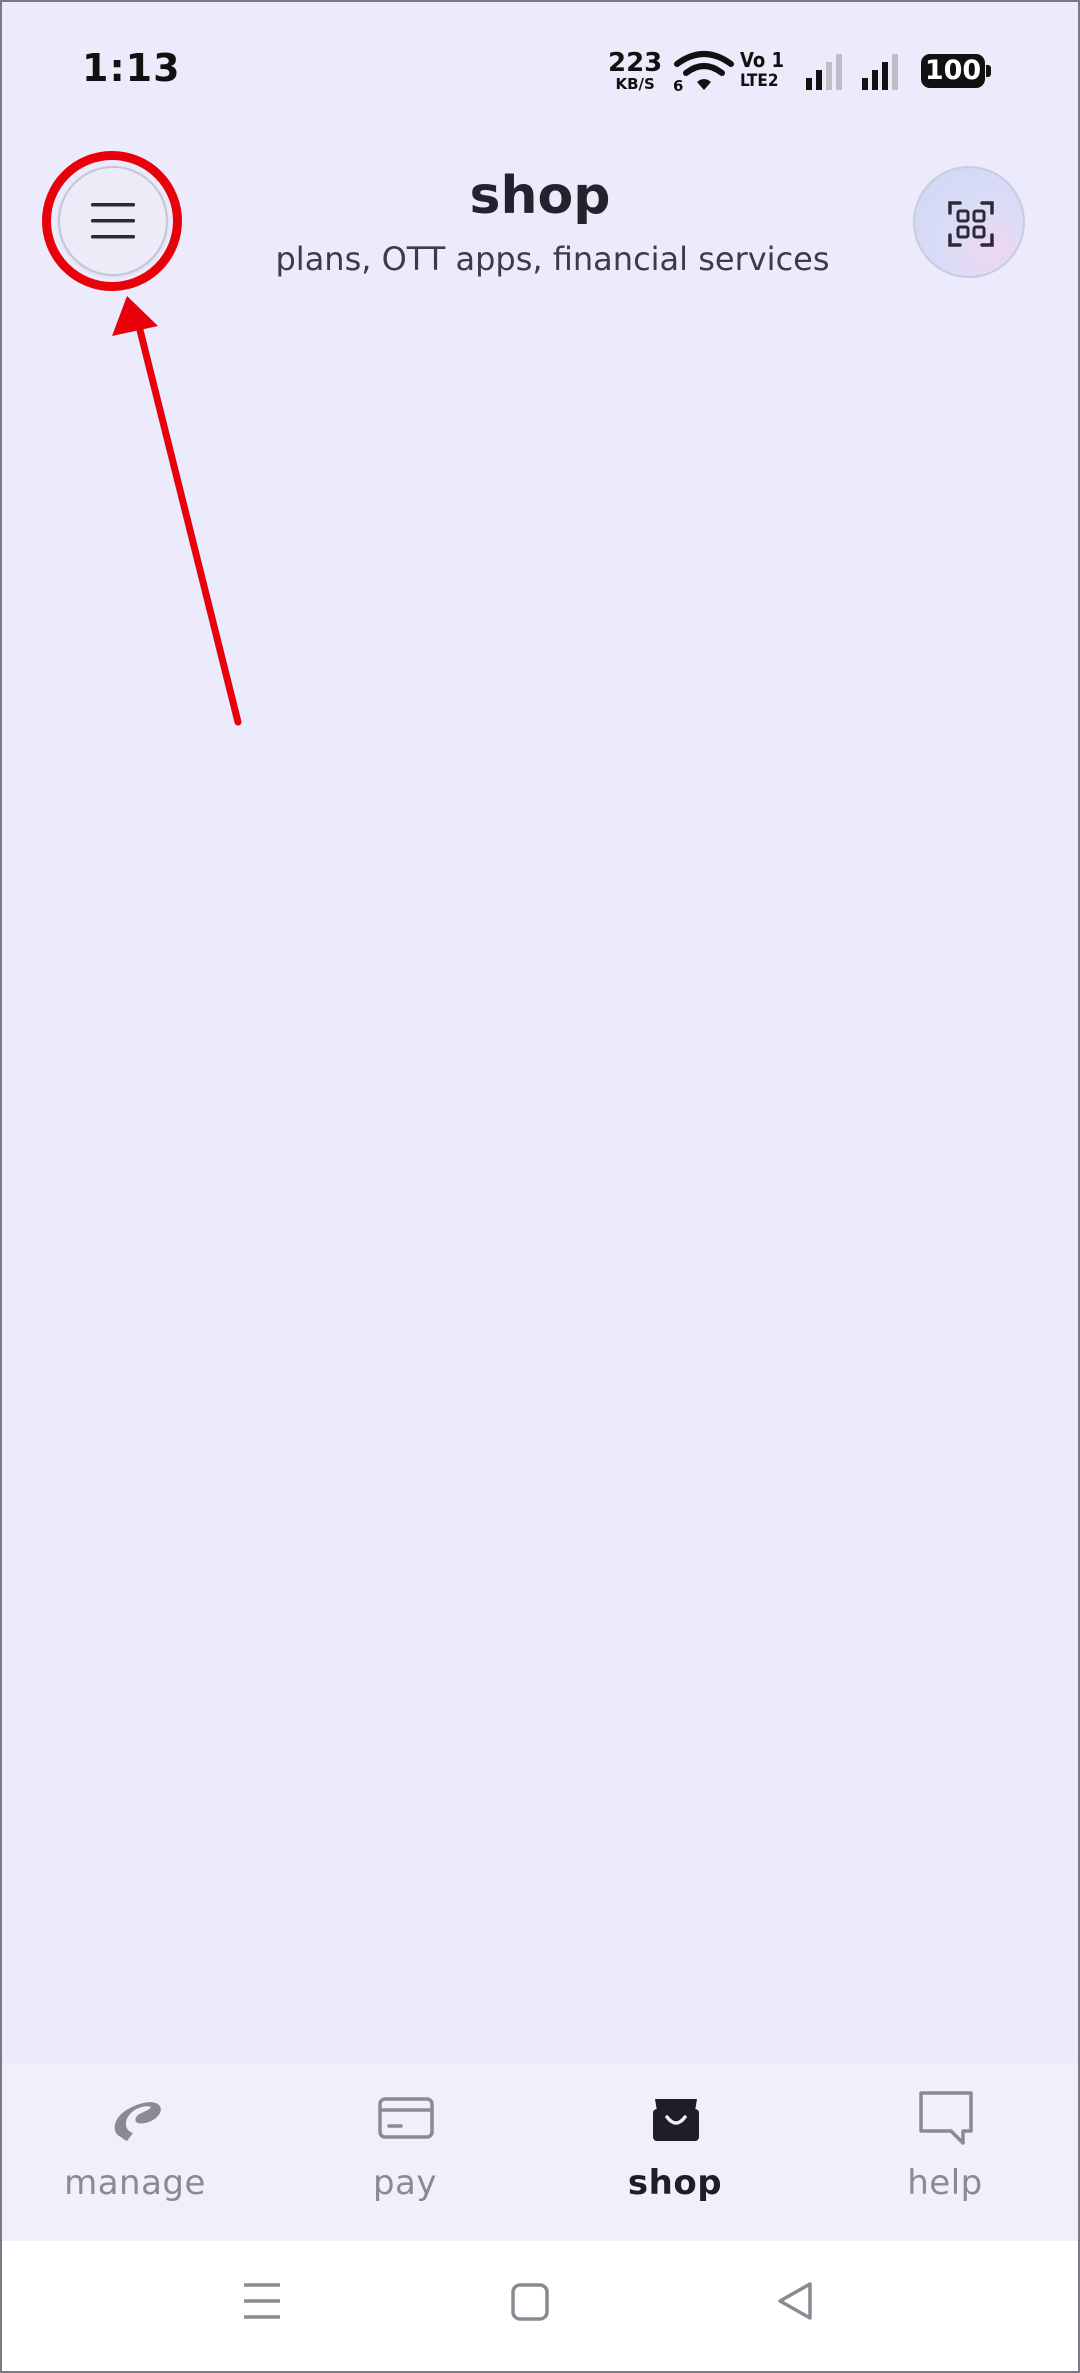  I want to click on nav-item-help: help, so click(945, 2152).